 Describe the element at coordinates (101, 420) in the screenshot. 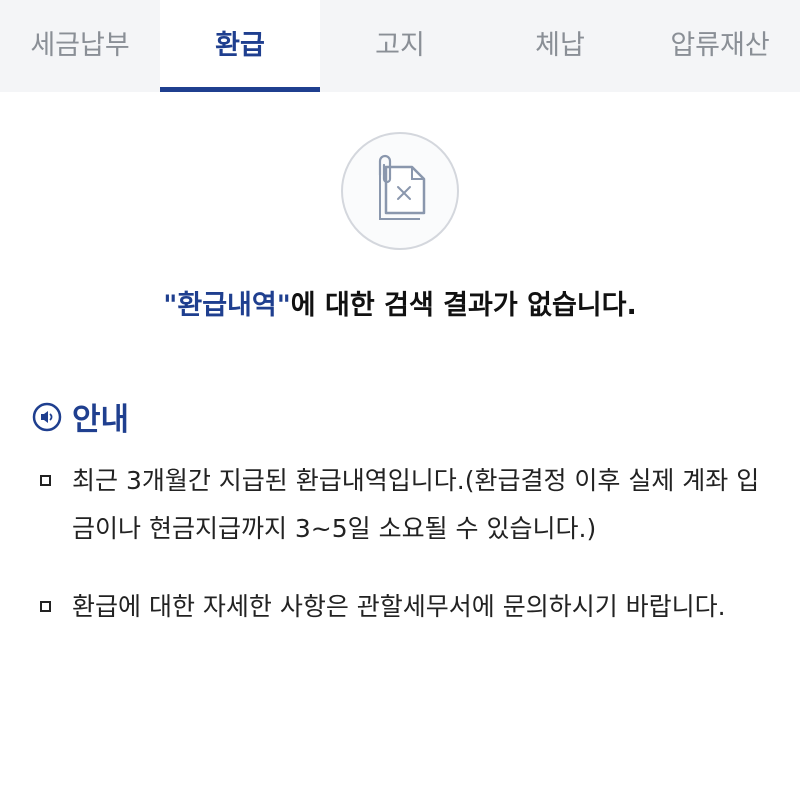

I see `notice-title: 안내` at that location.